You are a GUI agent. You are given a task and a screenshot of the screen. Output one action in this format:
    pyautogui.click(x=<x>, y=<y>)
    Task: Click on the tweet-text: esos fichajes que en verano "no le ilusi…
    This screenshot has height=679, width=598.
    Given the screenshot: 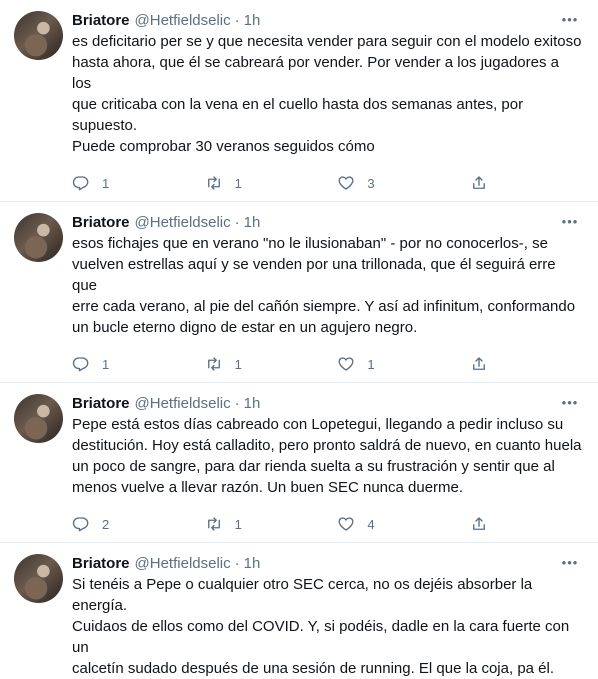 What is the action you would take?
    pyautogui.click(x=324, y=285)
    